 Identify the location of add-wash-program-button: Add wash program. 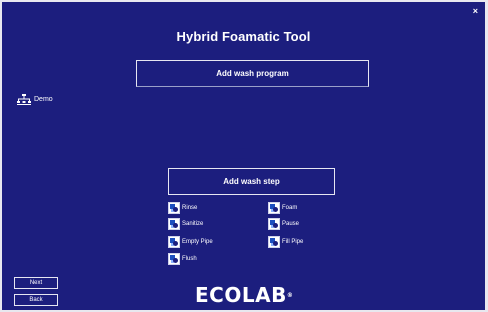
(252, 73).